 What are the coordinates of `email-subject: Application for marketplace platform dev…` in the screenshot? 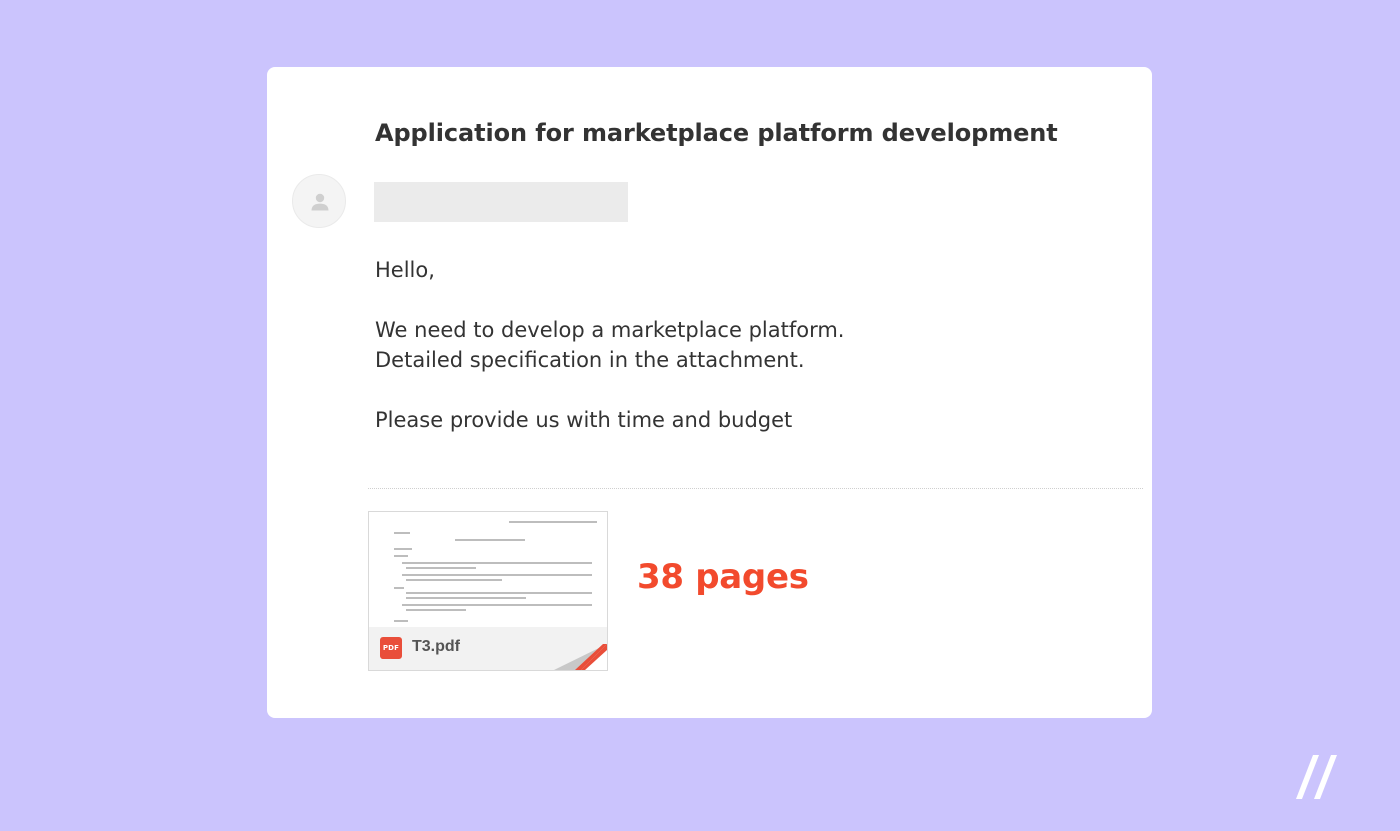 It's located at (716, 133).